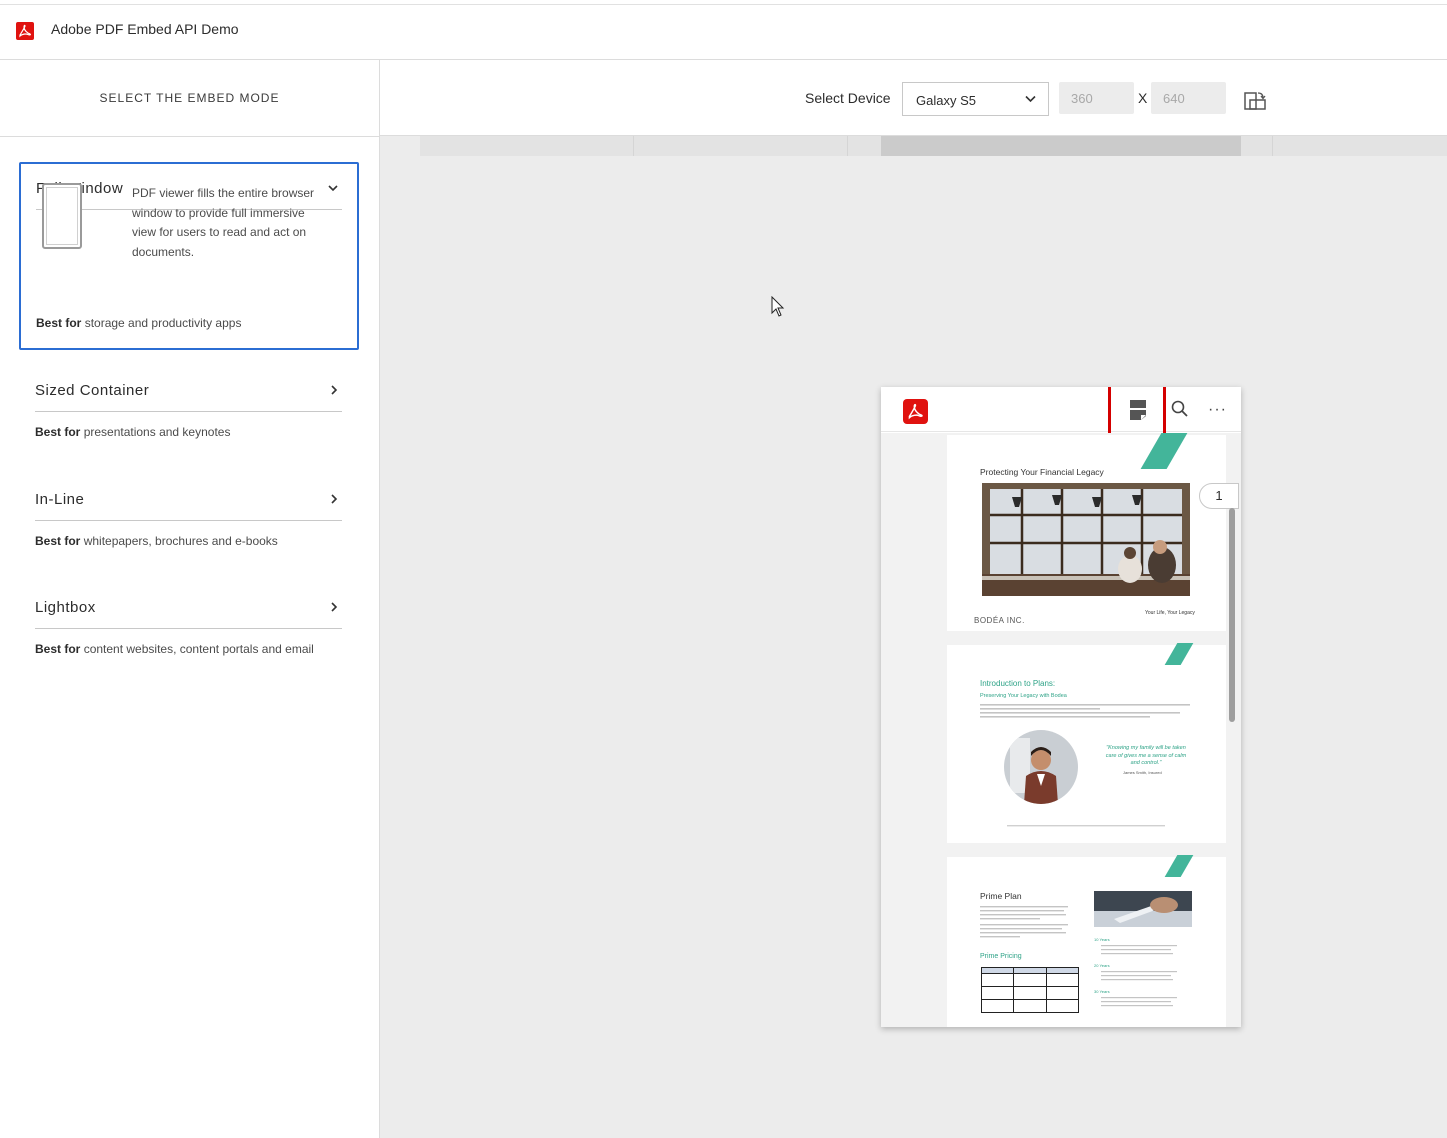 The height and width of the screenshot is (1138, 1447). What do you see at coordinates (1142, 772) in the screenshot?
I see `quote-author: James Smith, Insured` at bounding box center [1142, 772].